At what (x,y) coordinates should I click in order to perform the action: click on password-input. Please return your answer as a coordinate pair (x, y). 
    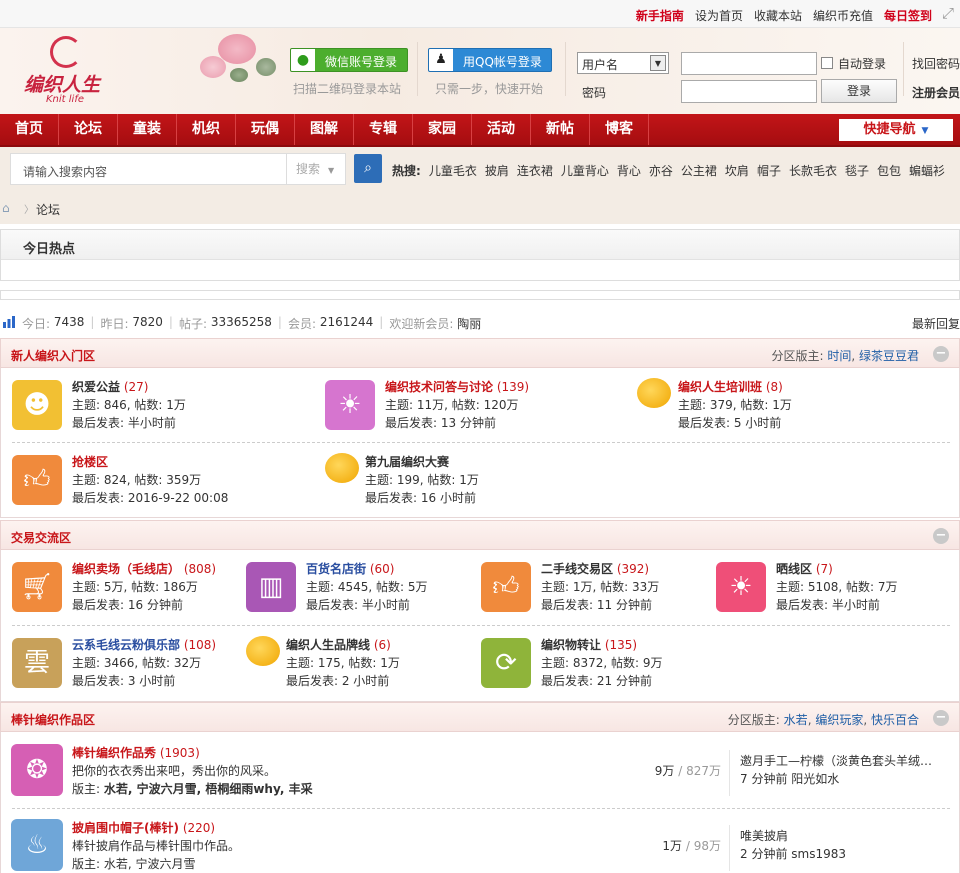
    Looking at the image, I should click on (749, 91).